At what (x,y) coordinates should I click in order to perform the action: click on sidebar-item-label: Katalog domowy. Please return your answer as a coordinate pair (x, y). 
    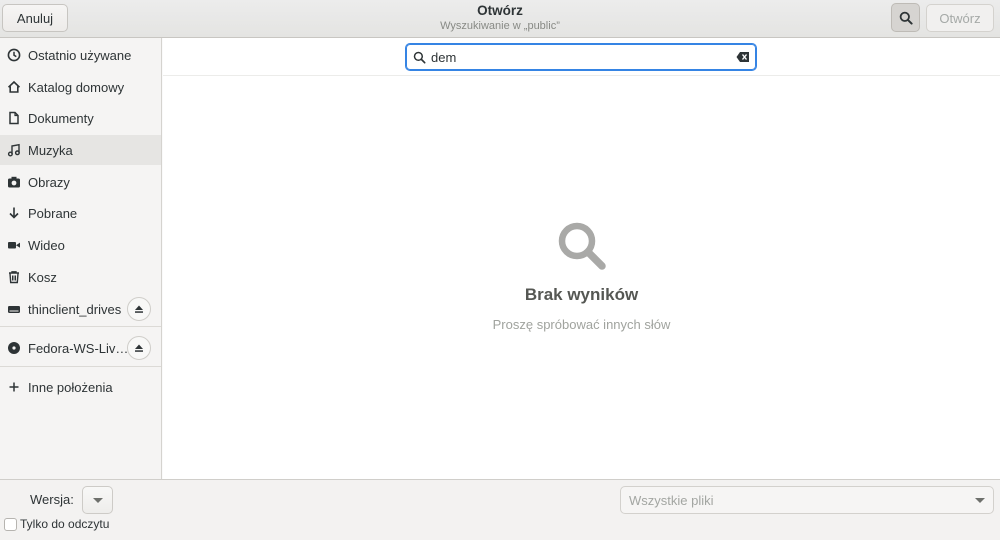
    Looking at the image, I should click on (76, 87).